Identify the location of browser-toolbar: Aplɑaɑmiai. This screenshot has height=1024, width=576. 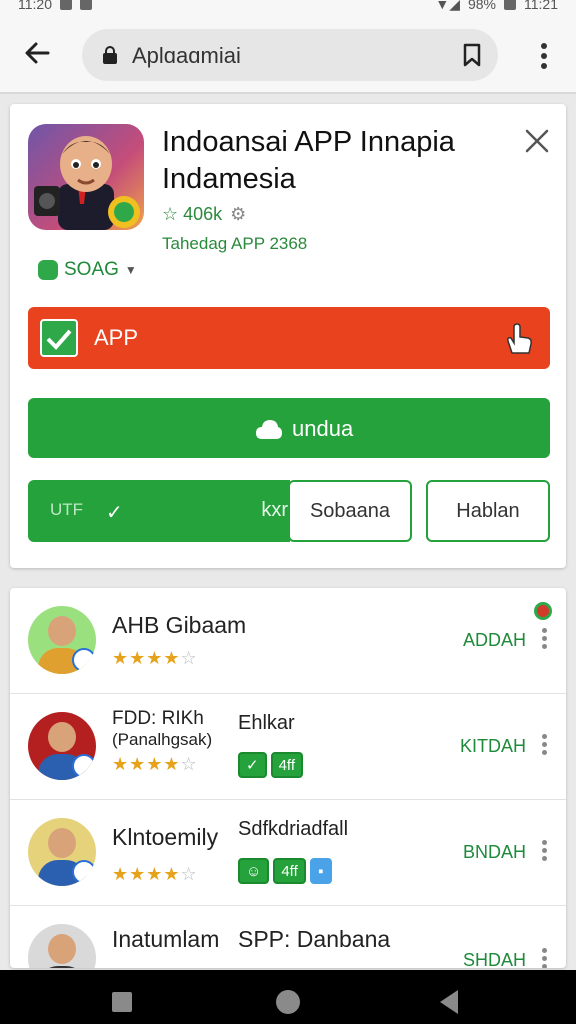
(288, 55).